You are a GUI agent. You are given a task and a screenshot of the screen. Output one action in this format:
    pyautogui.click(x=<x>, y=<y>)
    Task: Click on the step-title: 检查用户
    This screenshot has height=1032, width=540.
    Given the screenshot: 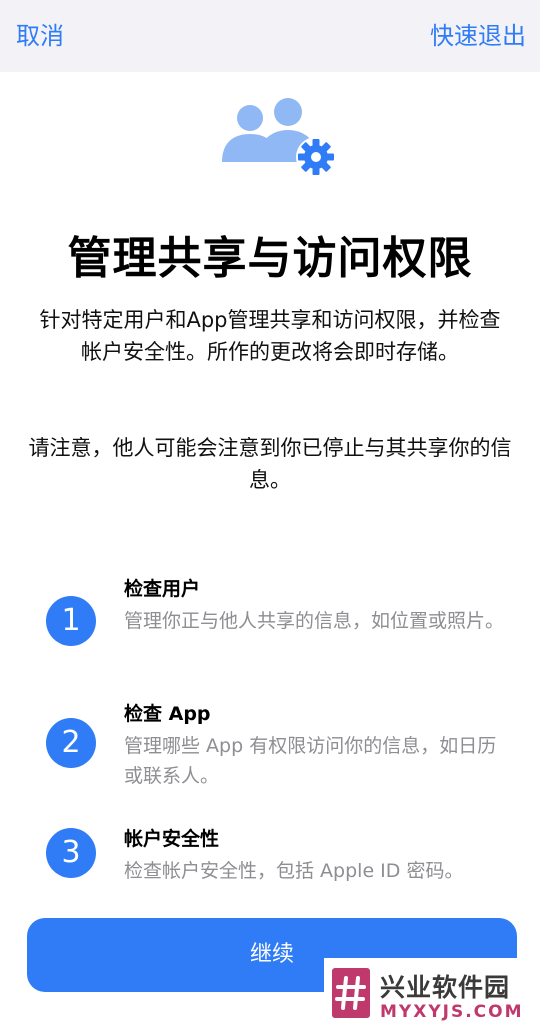 What is the action you would take?
    pyautogui.click(x=162, y=589)
    